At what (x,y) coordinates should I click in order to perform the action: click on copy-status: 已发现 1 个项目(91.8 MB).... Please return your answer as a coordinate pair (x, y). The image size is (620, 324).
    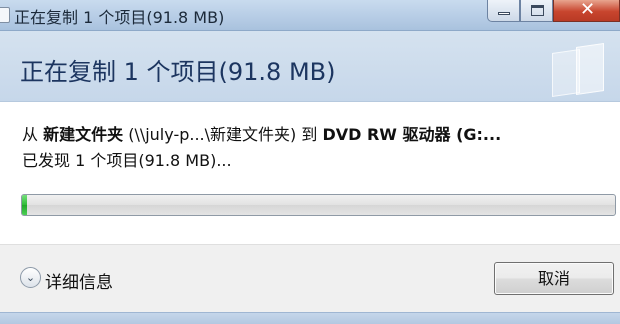
    Looking at the image, I should click on (127, 160).